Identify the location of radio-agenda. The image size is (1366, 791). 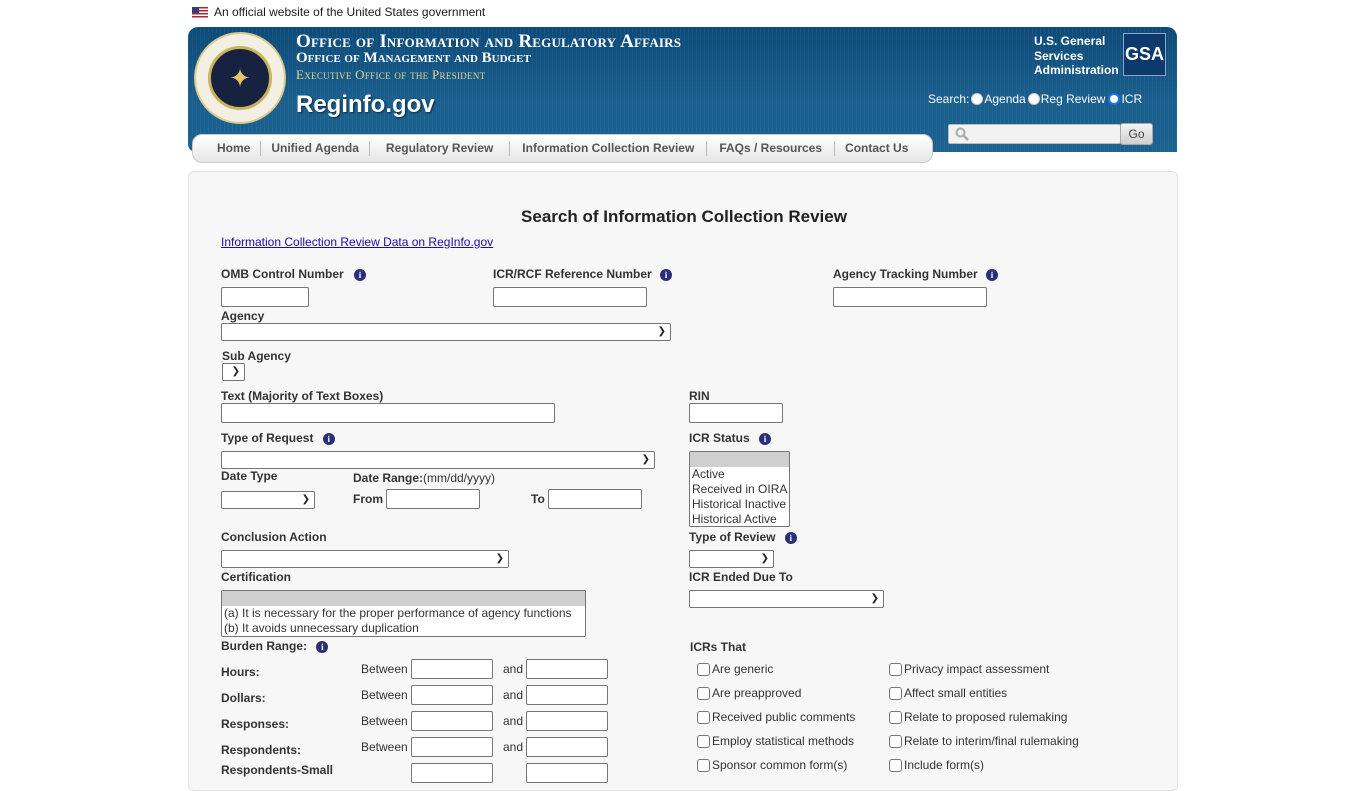
(977, 99).